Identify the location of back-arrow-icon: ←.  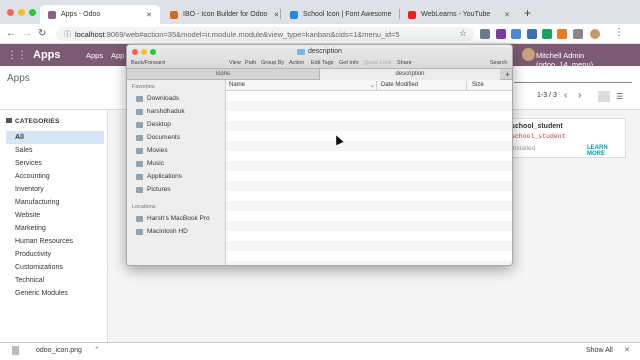
(11, 33).